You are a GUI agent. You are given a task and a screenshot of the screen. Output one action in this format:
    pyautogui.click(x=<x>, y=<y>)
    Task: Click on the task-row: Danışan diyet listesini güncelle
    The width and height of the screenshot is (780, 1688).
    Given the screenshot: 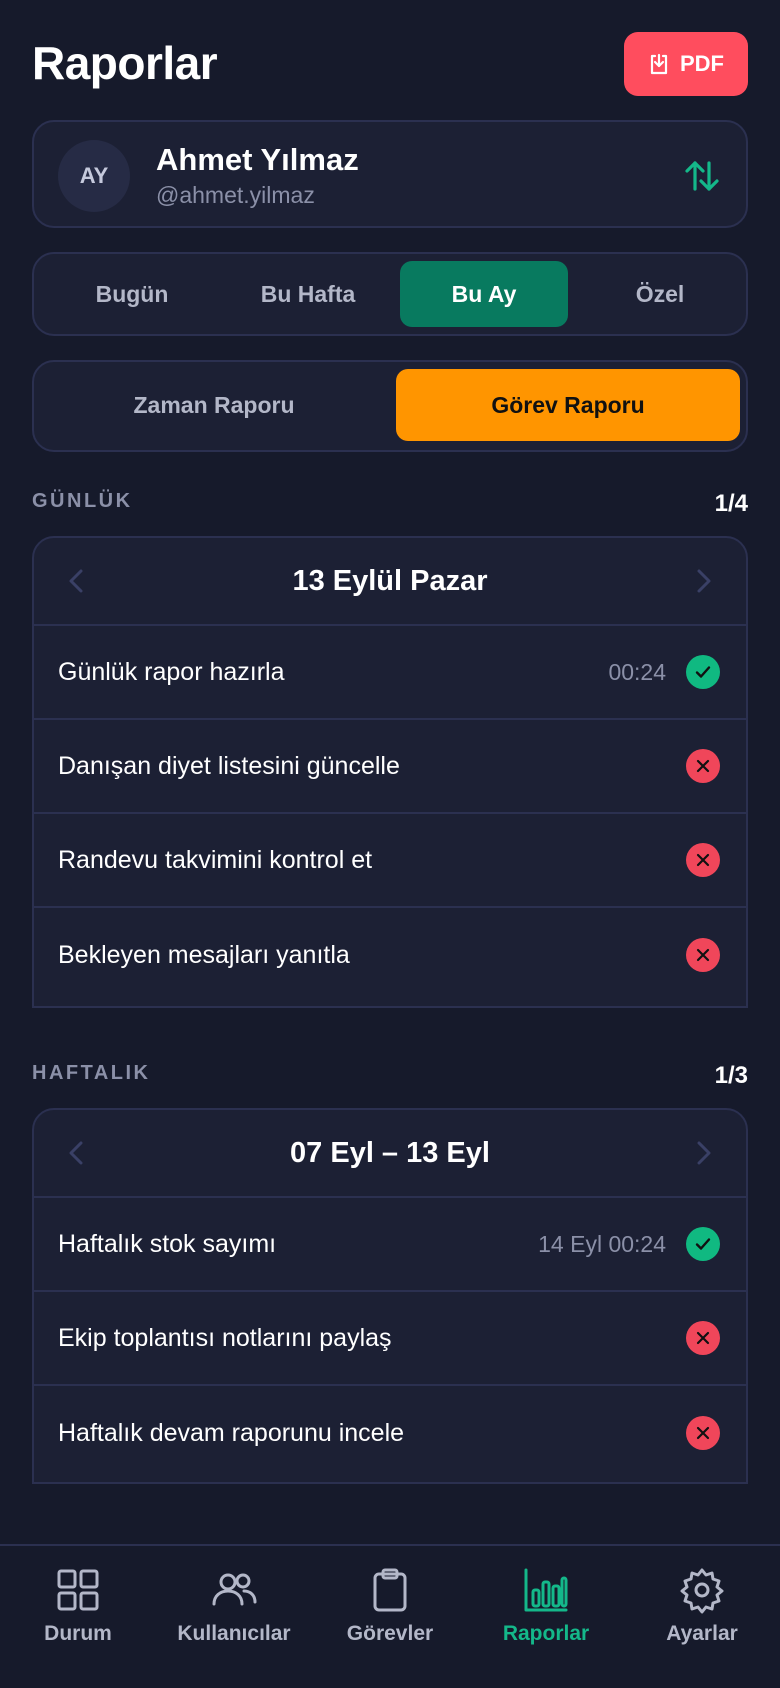 What is the action you would take?
    pyautogui.click(x=390, y=767)
    